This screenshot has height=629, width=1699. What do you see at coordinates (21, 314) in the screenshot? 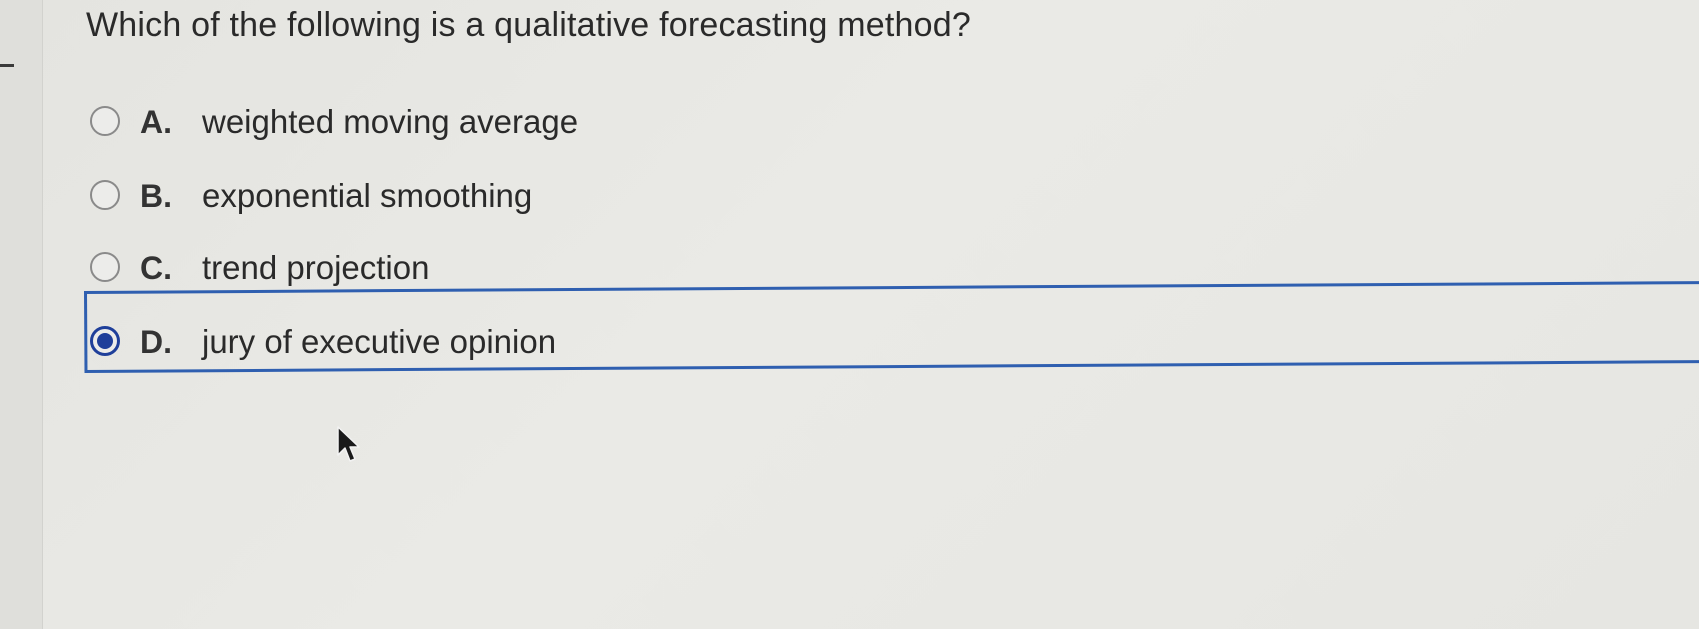
I see `page-left-edge` at bounding box center [21, 314].